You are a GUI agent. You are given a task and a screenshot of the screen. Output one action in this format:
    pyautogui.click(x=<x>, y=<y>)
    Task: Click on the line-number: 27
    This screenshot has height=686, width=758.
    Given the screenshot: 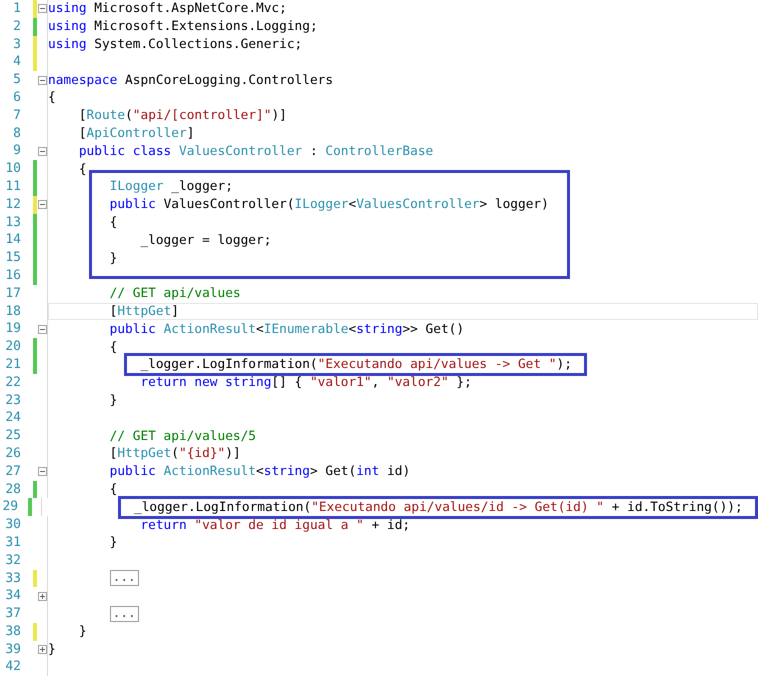 What is the action you would take?
    pyautogui.click(x=12, y=471)
    